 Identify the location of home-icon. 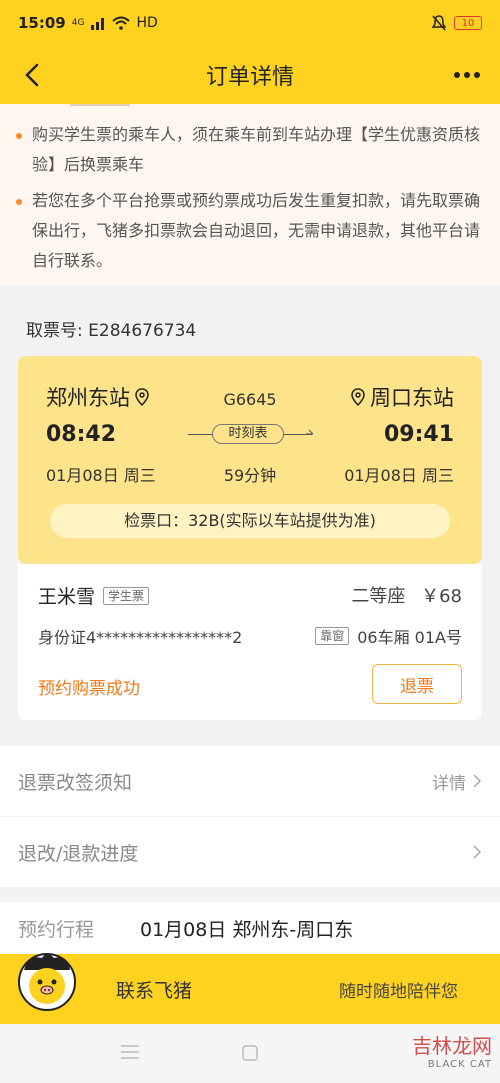
(250, 1053).